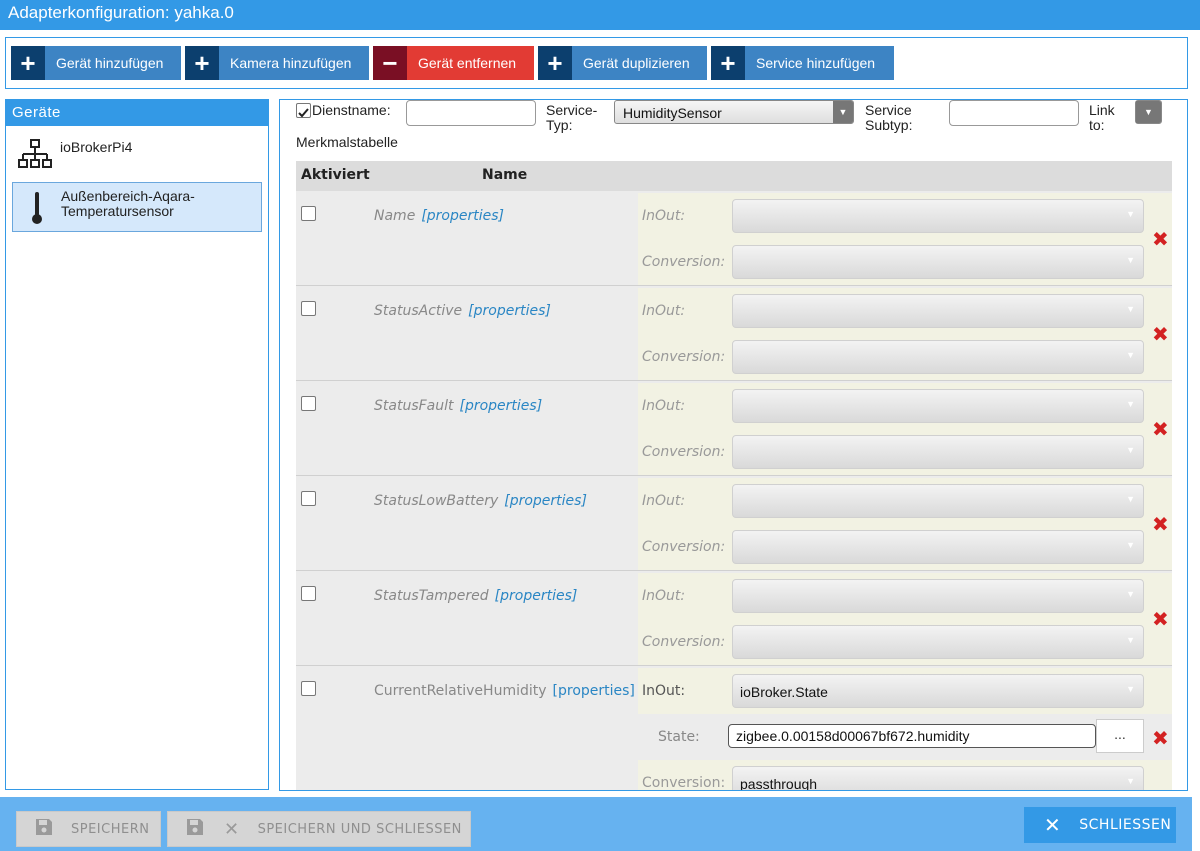 The image size is (1200, 851). What do you see at coordinates (110, 829) in the screenshot?
I see `save-label: SPEICHERN` at bounding box center [110, 829].